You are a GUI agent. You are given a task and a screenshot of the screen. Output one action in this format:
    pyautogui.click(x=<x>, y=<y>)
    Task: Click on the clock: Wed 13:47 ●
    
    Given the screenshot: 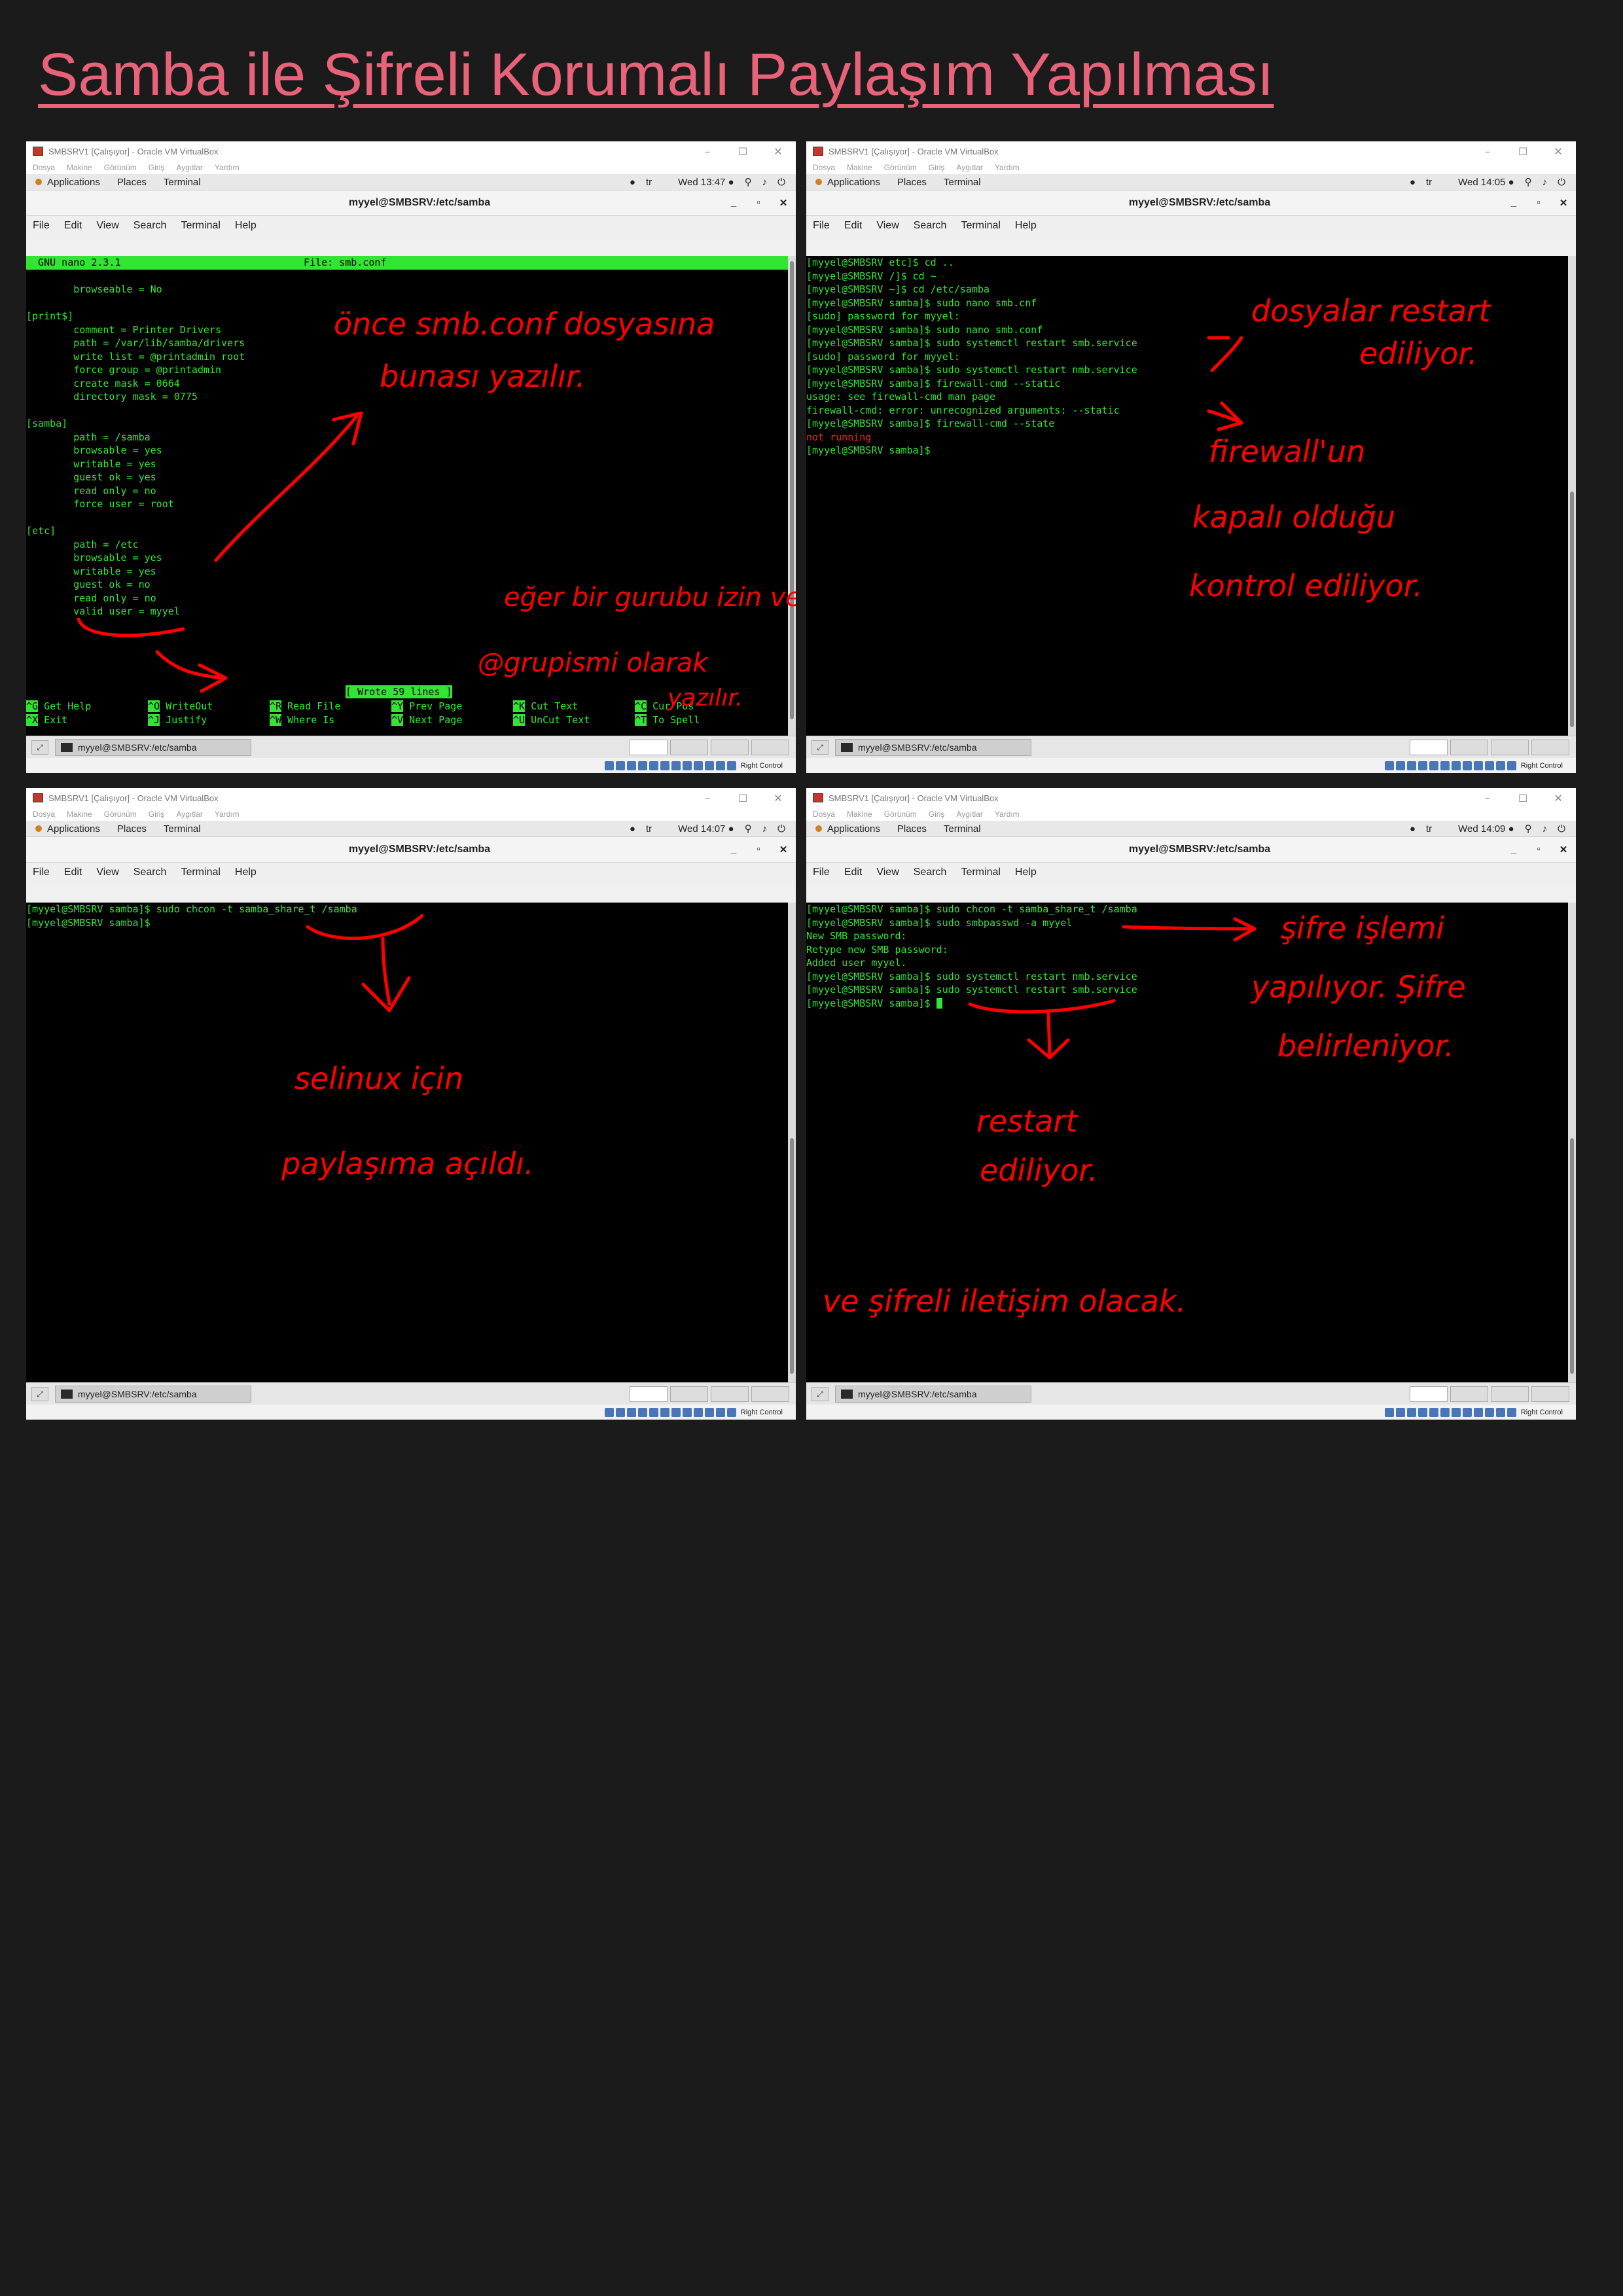 What is the action you would take?
    pyautogui.click(x=706, y=182)
    